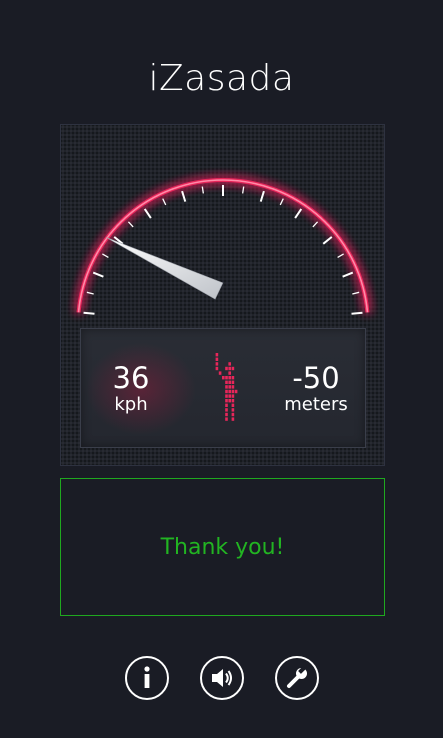  I want to click on info-button, so click(147, 678).